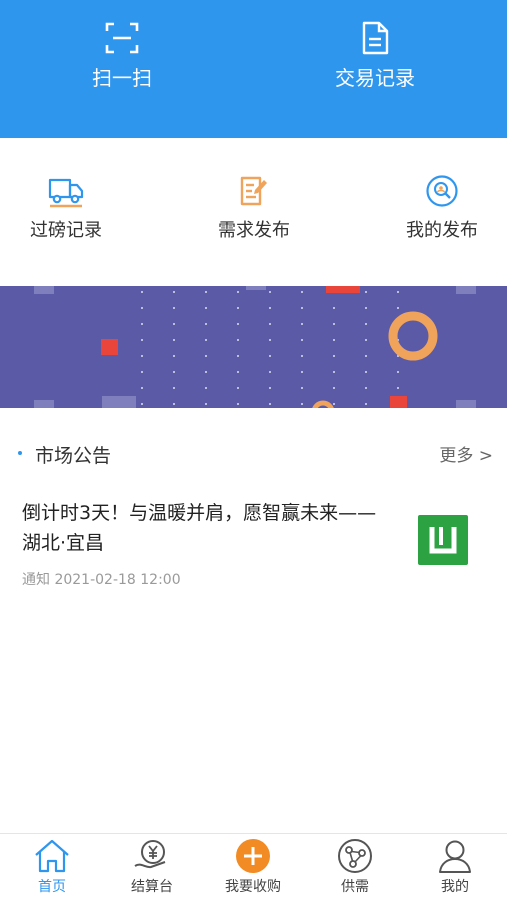  I want to click on my-publish-label: 我的发布, so click(442, 230).